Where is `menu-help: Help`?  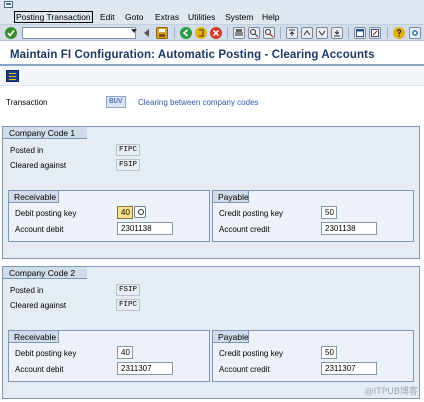
menu-help: Help is located at coordinates (270, 17).